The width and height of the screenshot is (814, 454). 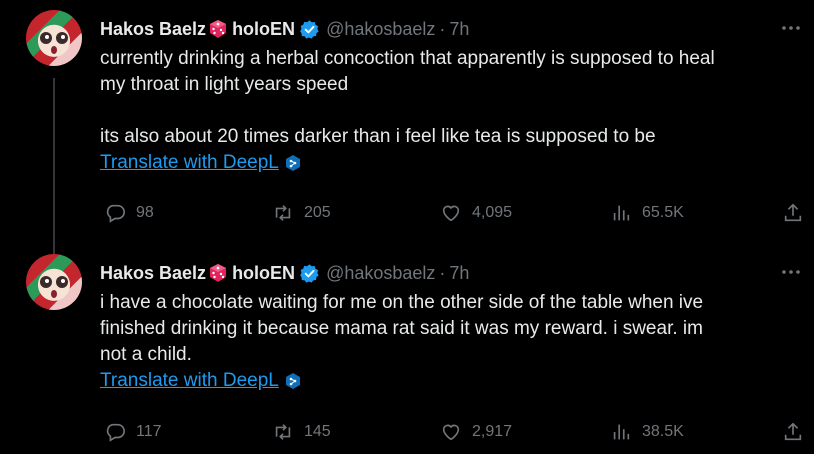 I want to click on tweet-actions: 98 205 4,095 65.5K, so click(x=457, y=213).